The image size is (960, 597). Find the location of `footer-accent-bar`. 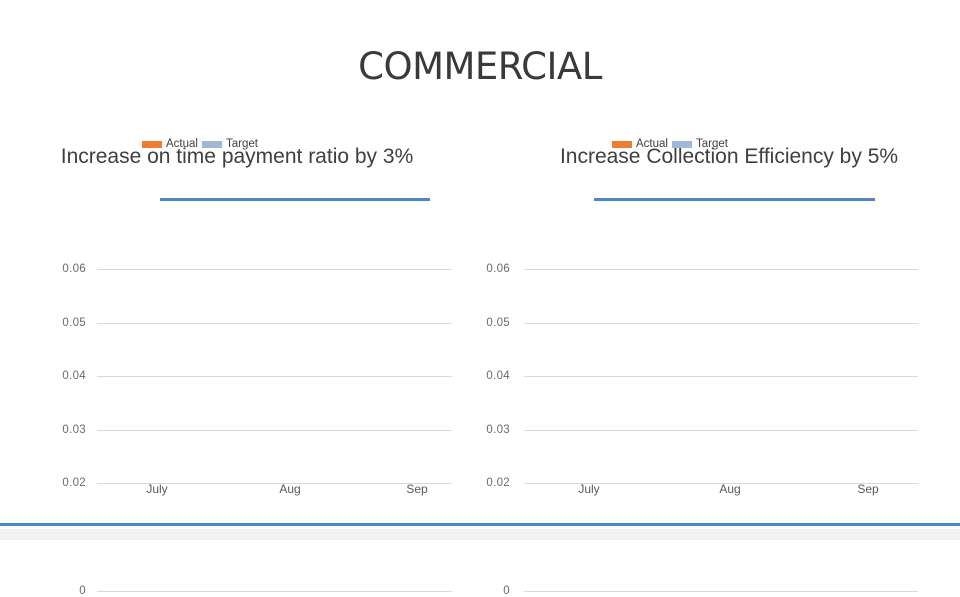

footer-accent-bar is located at coordinates (480, 531).